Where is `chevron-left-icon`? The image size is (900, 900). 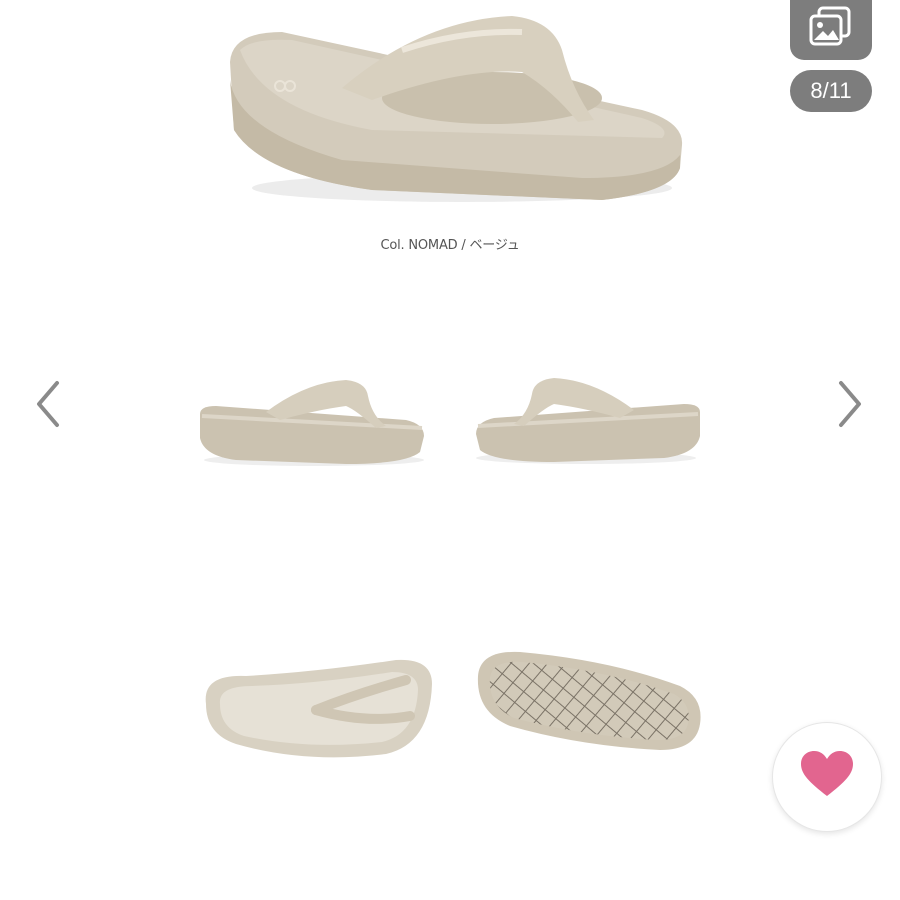 chevron-left-icon is located at coordinates (48, 406).